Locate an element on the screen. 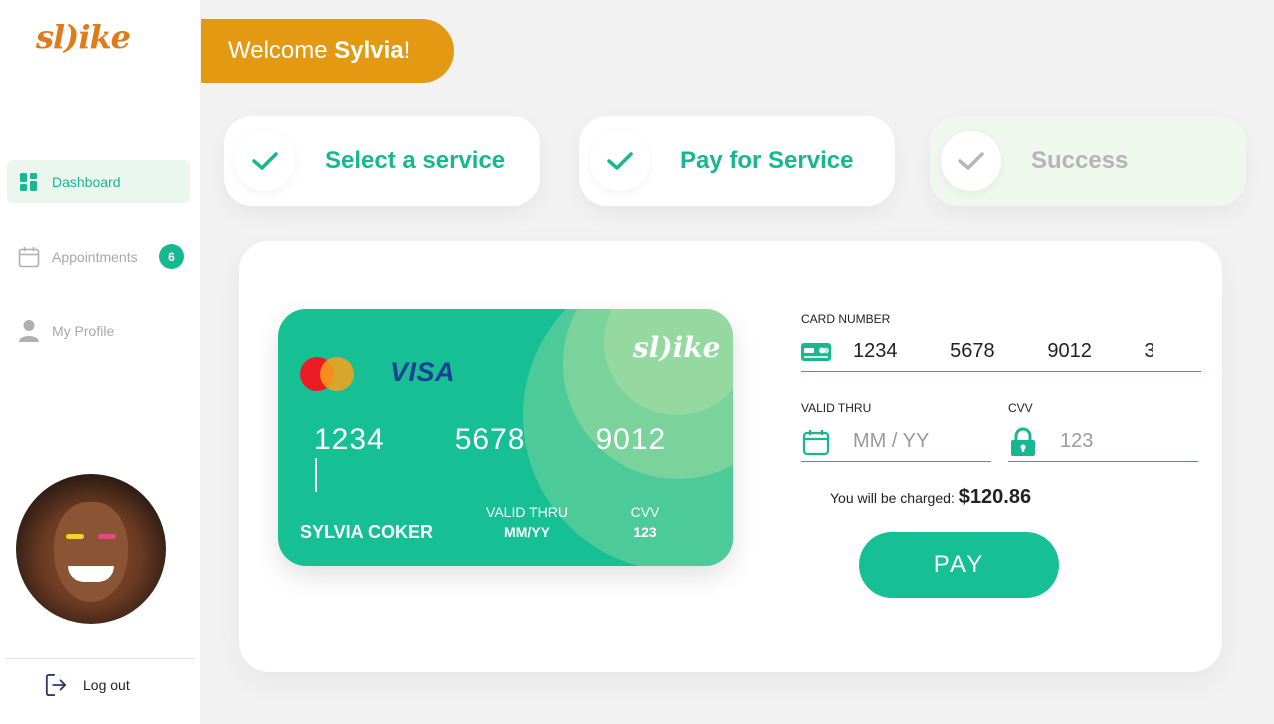 This screenshot has height=724, width=1274. visa-logo: VISA is located at coordinates (423, 372).